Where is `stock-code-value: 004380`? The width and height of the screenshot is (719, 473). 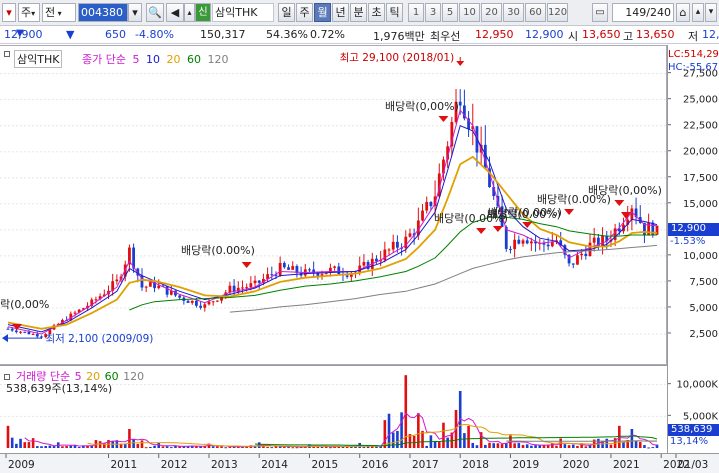 stock-code-value: 004380 is located at coordinates (102, 12).